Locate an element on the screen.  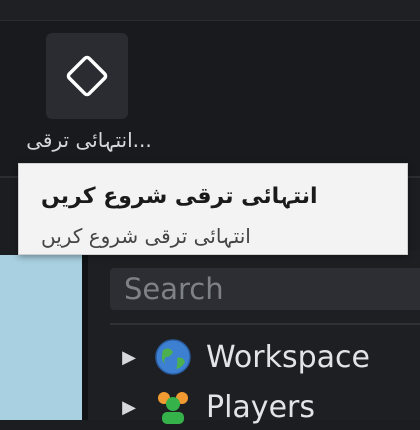
tooltip-description: انتہائی ترقی شروع کریں is located at coordinates (146, 236).